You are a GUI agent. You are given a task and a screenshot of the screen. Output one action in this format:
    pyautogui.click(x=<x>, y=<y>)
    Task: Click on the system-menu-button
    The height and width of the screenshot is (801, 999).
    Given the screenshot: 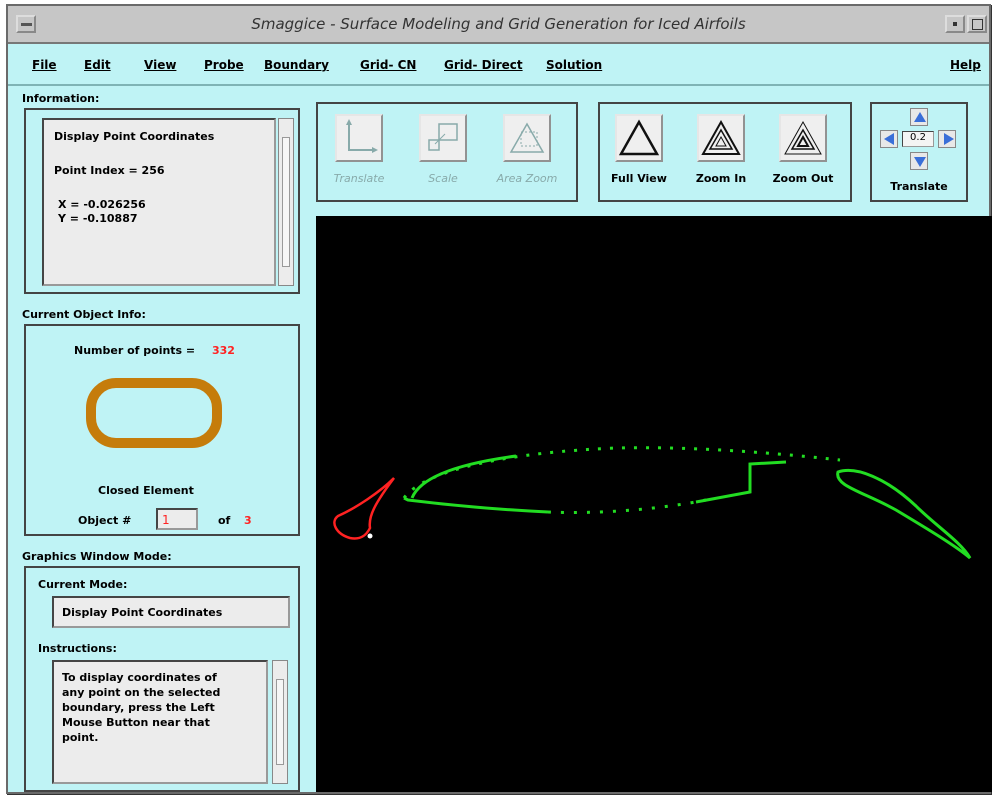 What is the action you would take?
    pyautogui.click(x=26, y=24)
    